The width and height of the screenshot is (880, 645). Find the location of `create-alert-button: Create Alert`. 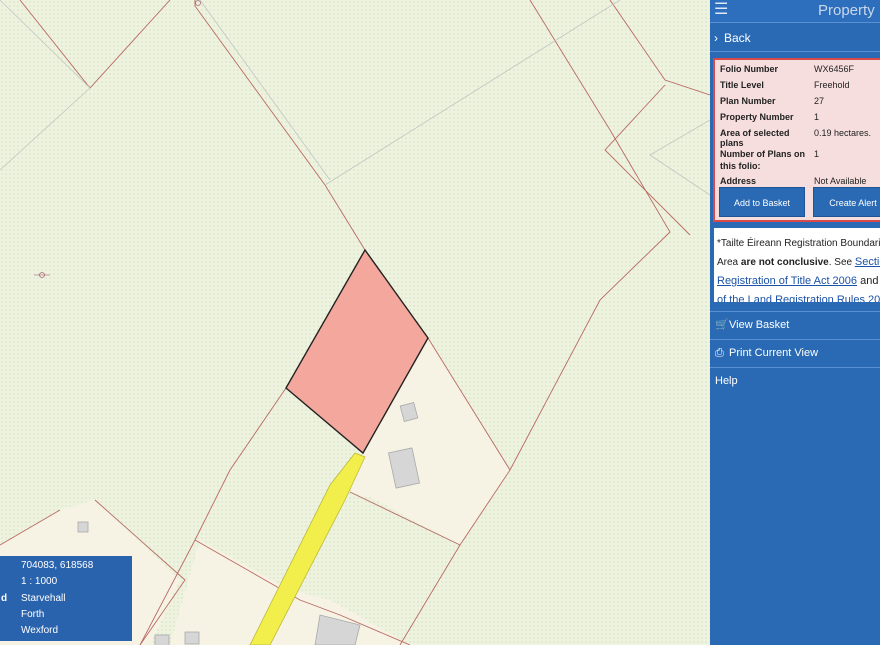

create-alert-button: Create Alert is located at coordinates (846, 202).